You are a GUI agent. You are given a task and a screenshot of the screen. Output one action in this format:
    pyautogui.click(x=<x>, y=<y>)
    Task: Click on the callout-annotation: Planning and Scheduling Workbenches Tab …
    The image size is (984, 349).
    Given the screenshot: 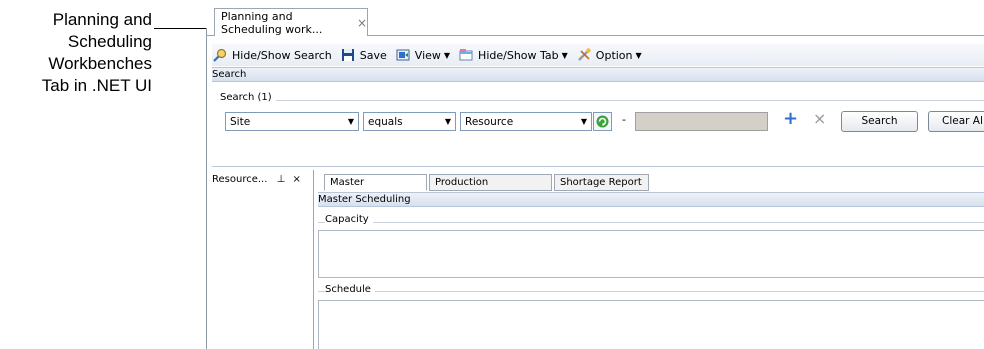 What is the action you would take?
    pyautogui.click(x=76, y=53)
    